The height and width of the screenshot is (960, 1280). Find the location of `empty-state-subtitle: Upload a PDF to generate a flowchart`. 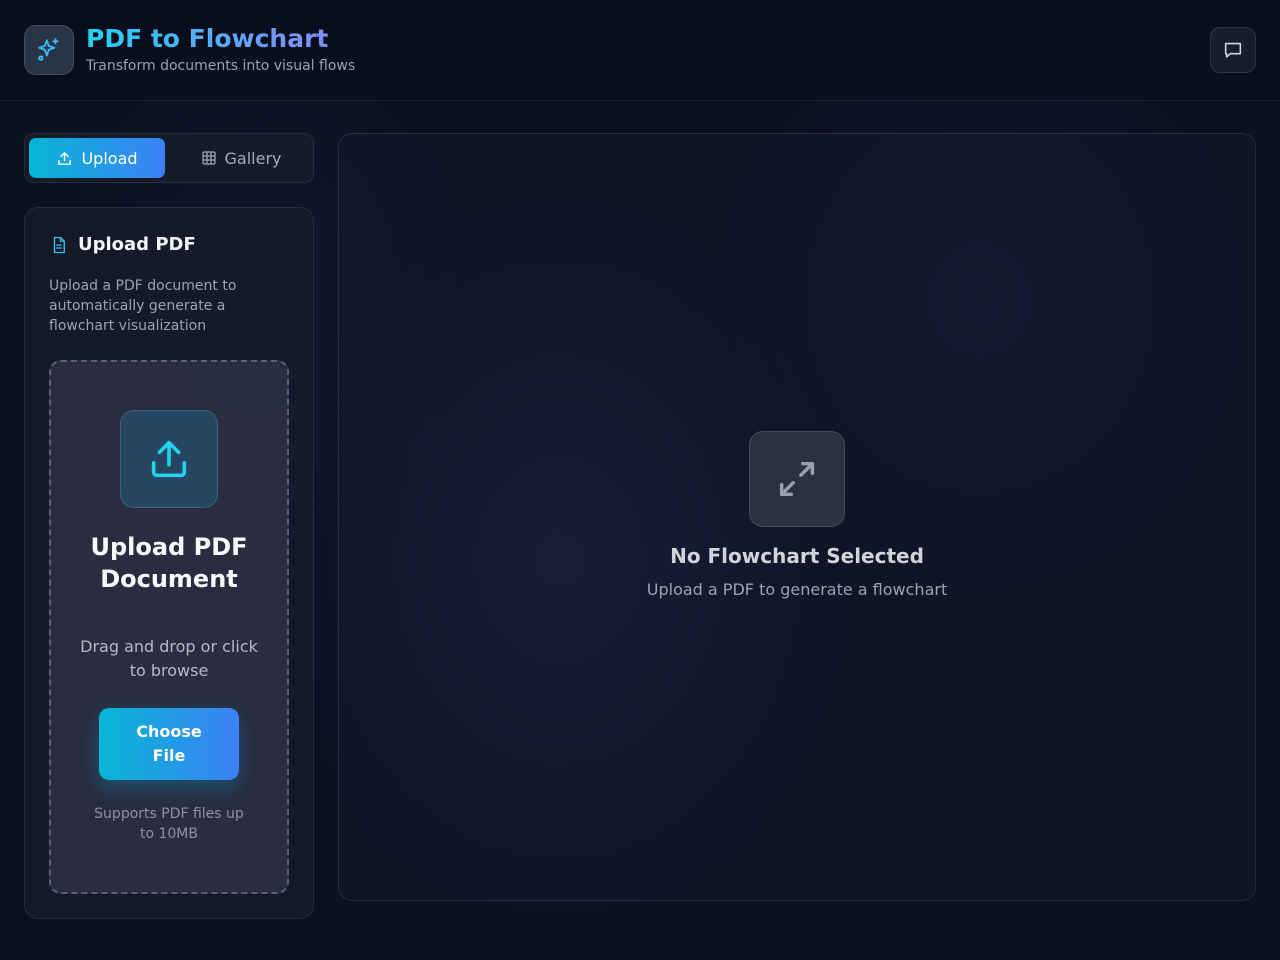

empty-state-subtitle: Upload a PDF to generate a flowchart is located at coordinates (797, 589).